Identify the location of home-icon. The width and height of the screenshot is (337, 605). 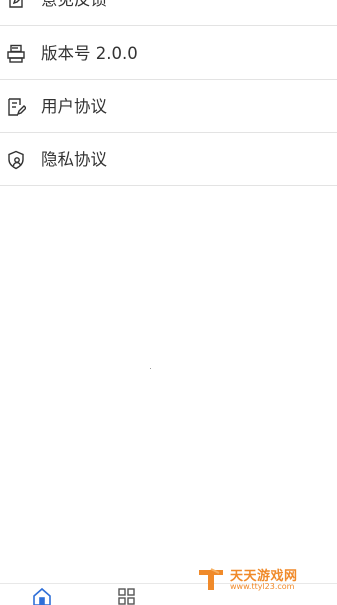
(42, 596).